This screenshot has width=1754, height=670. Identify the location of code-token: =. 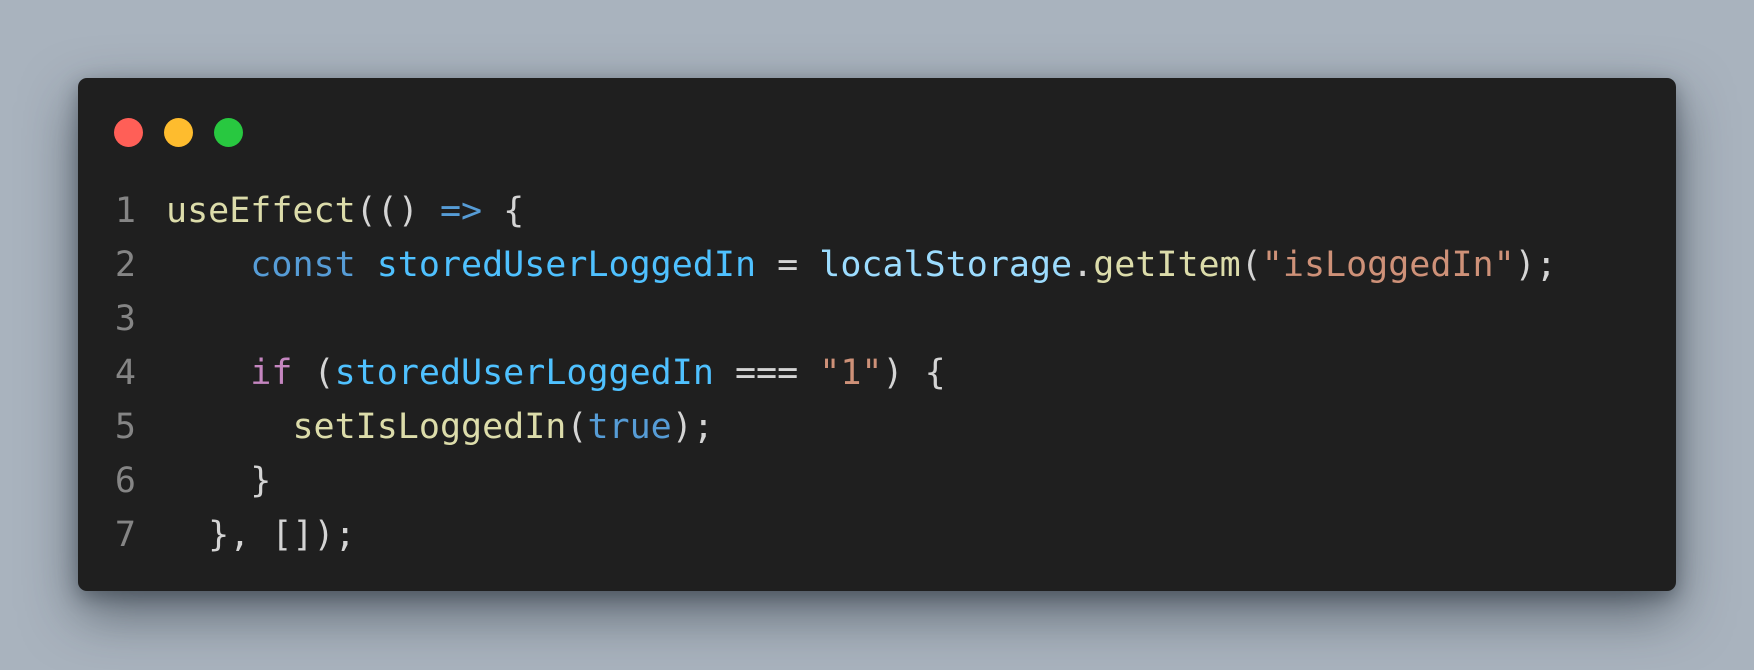
(788, 265).